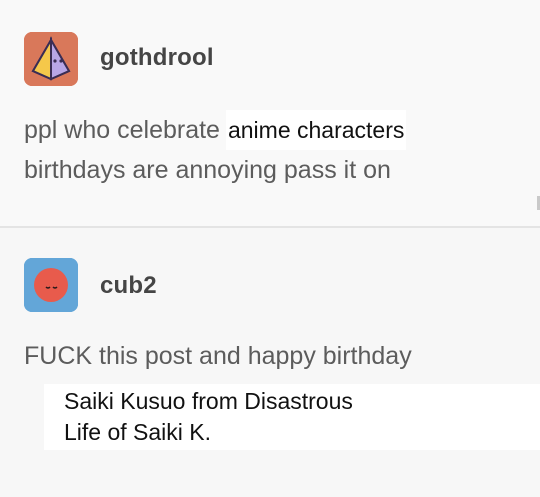 The width and height of the screenshot is (540, 497). I want to click on post-text-start: ppl who celebrate, so click(122, 130).